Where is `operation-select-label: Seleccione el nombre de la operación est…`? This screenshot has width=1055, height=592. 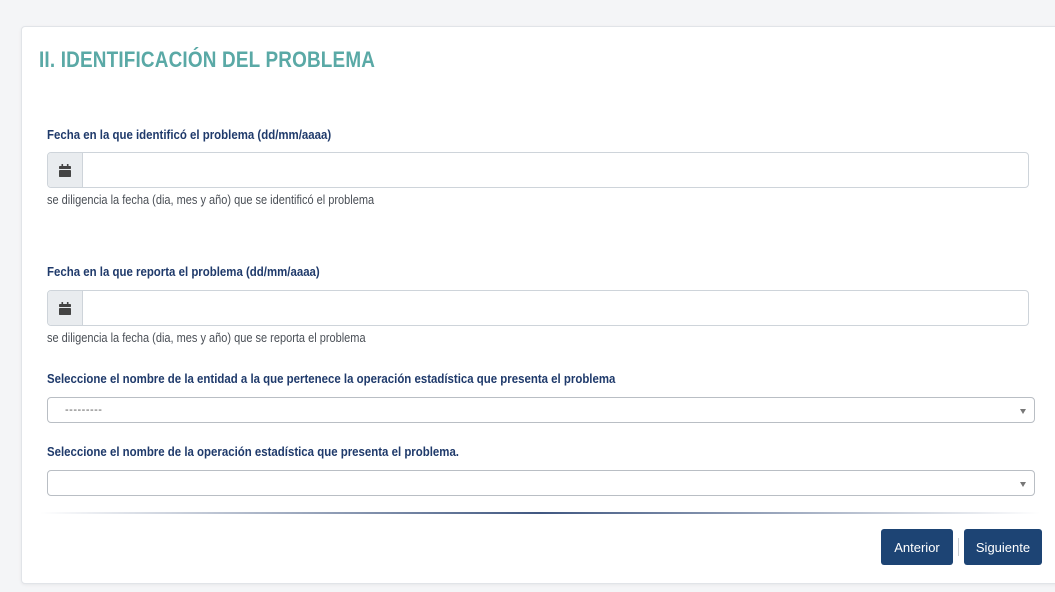 operation-select-label: Seleccione el nombre de la operación est… is located at coordinates (253, 451).